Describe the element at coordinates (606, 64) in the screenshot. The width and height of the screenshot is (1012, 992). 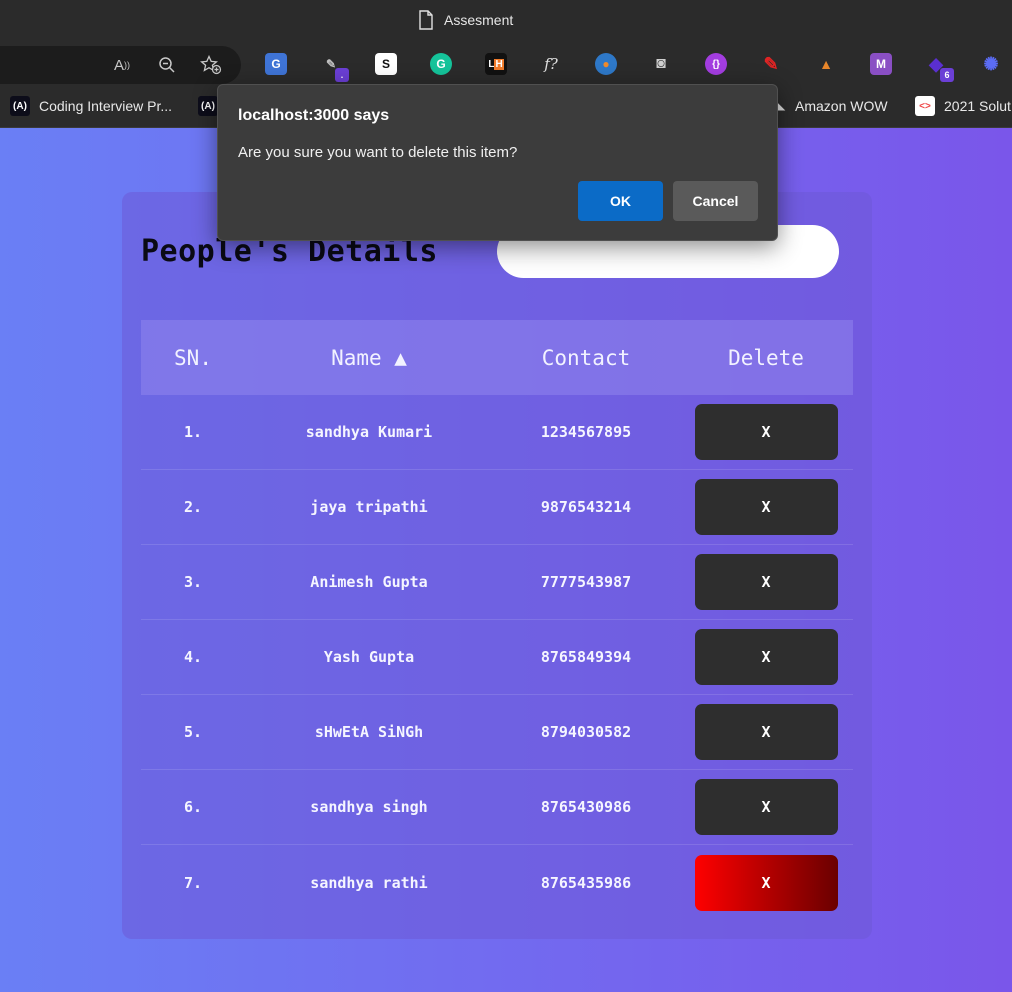
I see `bird-extension-icon: ●` at that location.